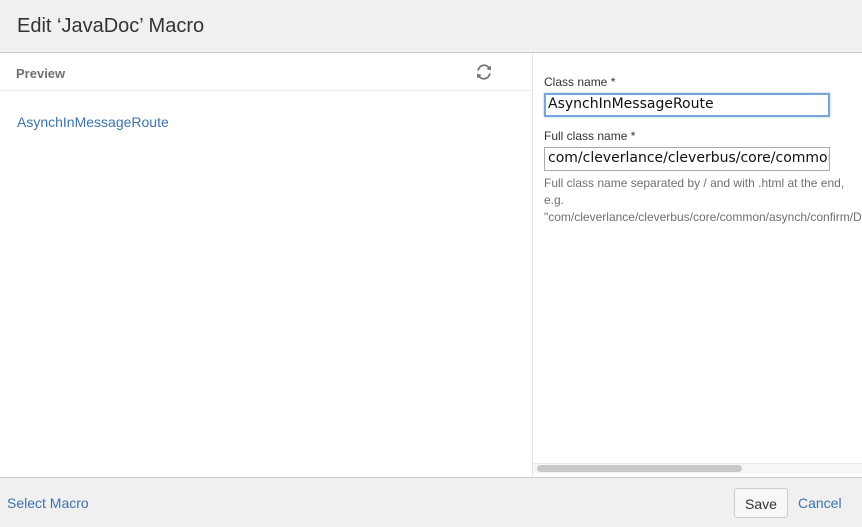  What do you see at coordinates (111, 26) in the screenshot?
I see `dialog-title: Edit ‘JavaDoc’ Macro` at bounding box center [111, 26].